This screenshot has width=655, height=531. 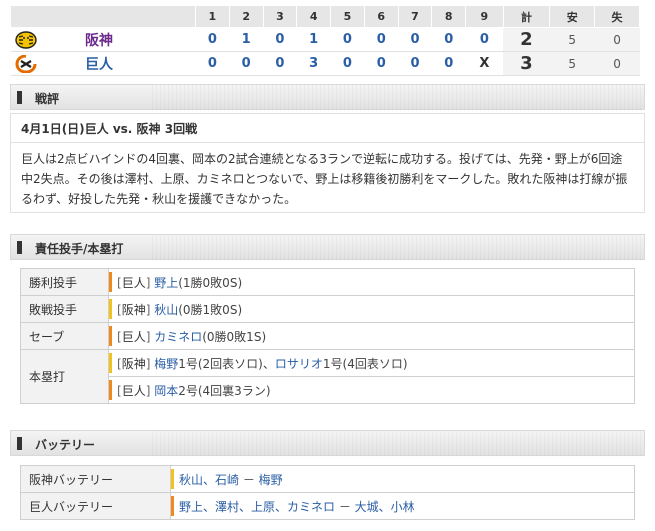 What do you see at coordinates (224, 390) in the screenshot?
I see `hr-detail: 2号(4回裏3ラン)` at bounding box center [224, 390].